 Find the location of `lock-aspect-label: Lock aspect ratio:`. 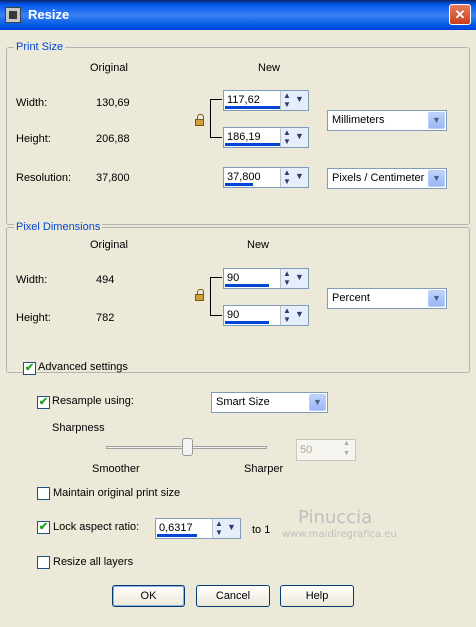

lock-aspect-label: Lock aspect ratio: is located at coordinates (96, 527).